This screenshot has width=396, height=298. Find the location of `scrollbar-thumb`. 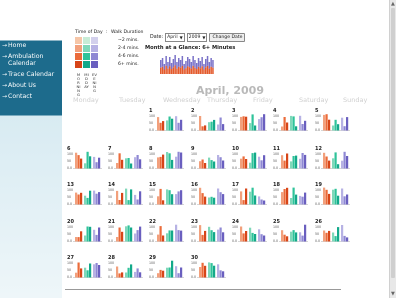

scrollbar-thumb is located at coordinates (393, 143).